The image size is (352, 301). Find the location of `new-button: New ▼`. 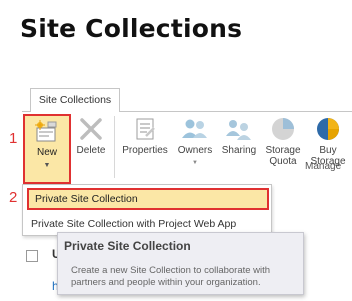

new-button: New ▼ is located at coordinates (47, 149).